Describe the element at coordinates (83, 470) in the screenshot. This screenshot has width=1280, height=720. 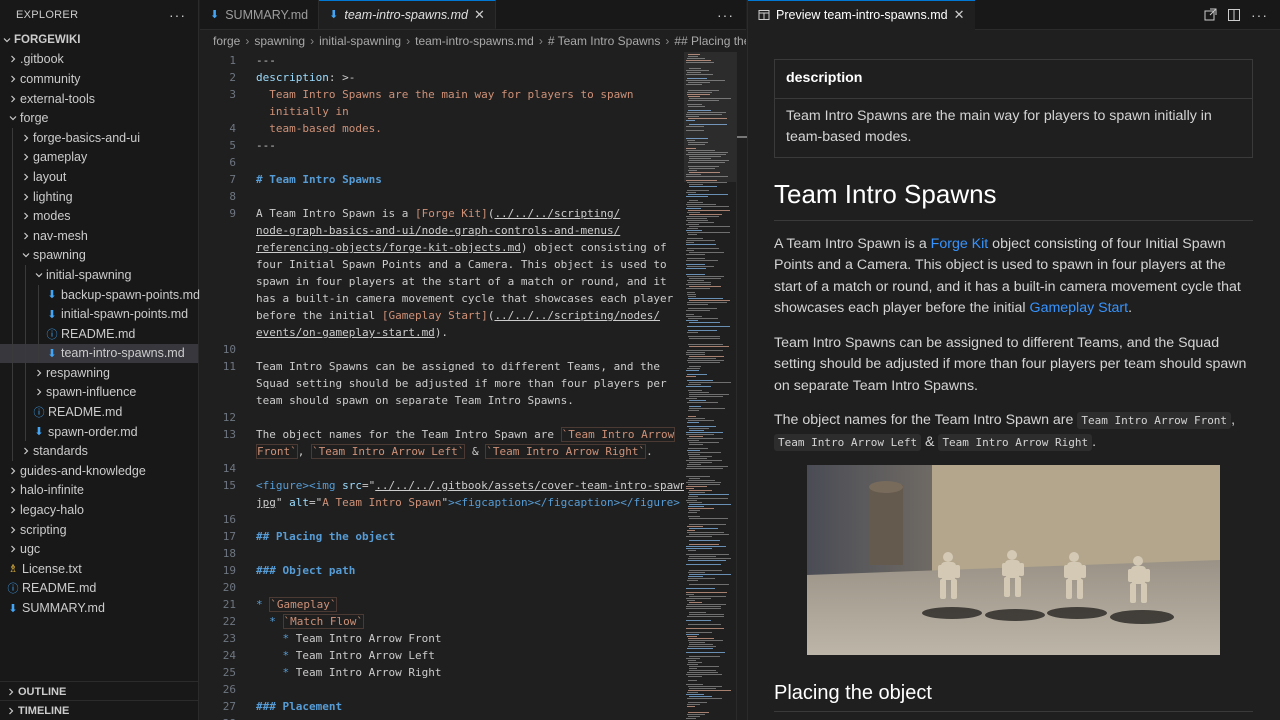
I see `tree-item-label: guides-and-knowledge` at that location.